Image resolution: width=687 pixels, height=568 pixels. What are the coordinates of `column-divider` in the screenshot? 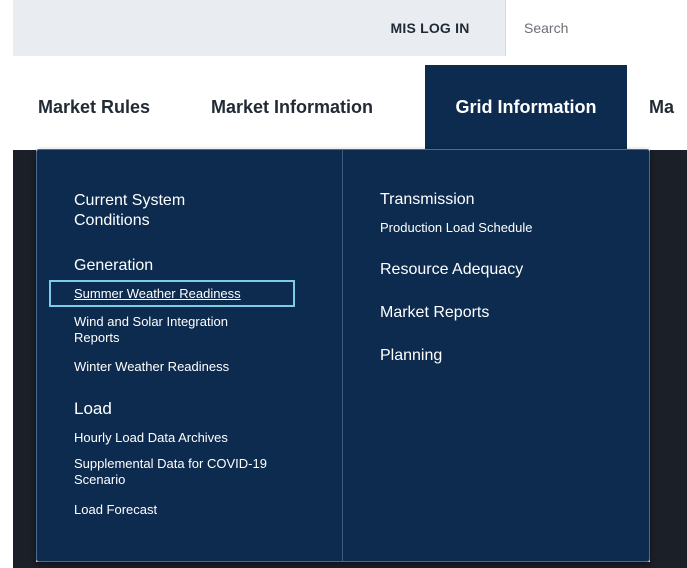 It's located at (342, 355).